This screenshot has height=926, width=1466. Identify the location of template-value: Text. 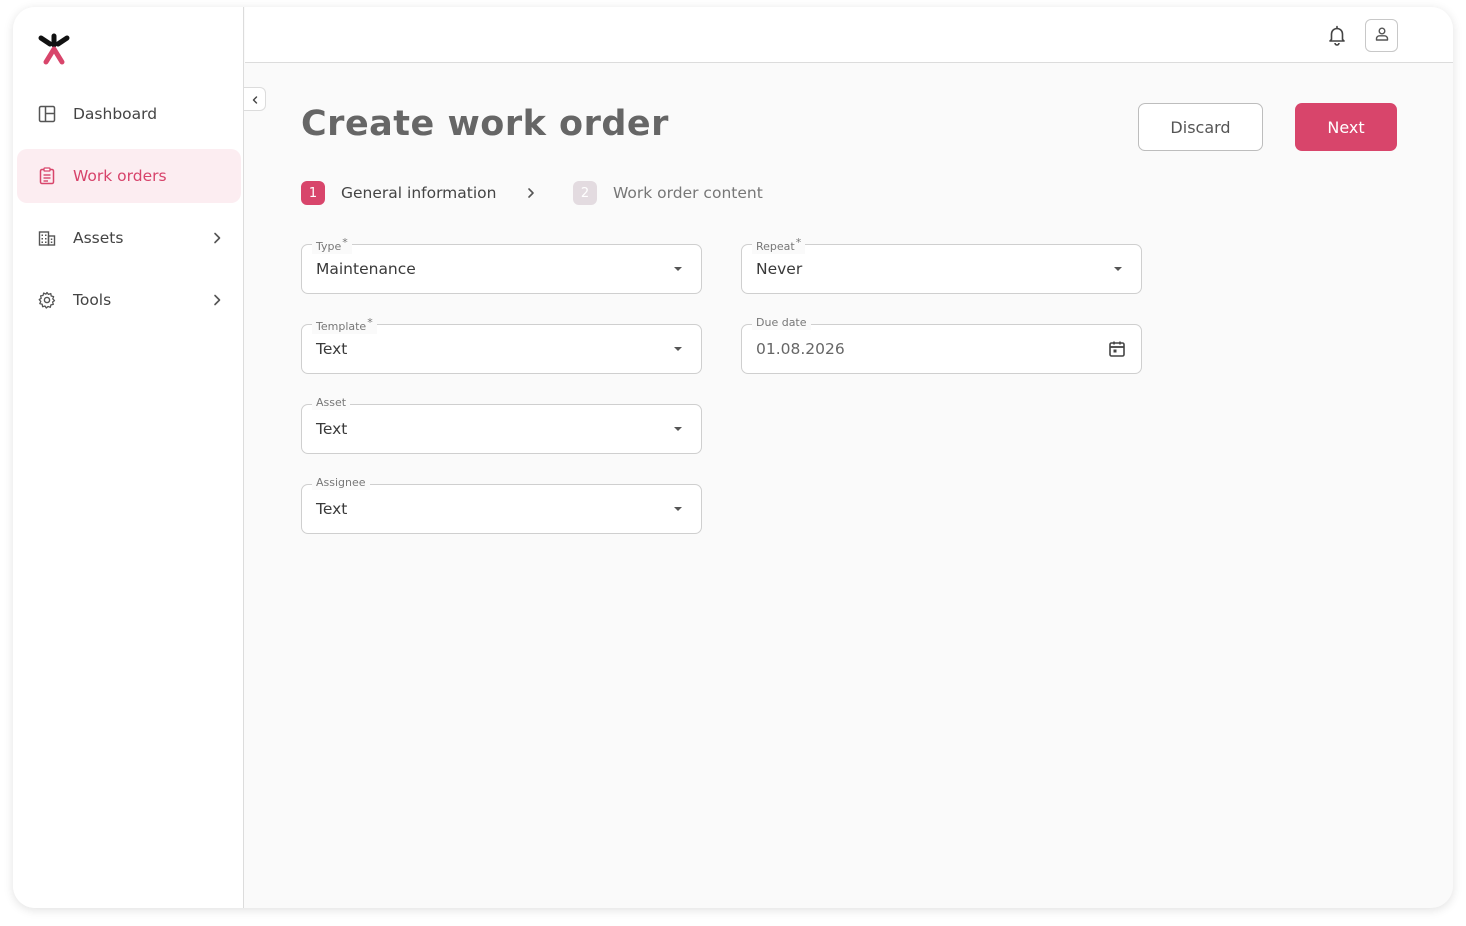
(332, 349).